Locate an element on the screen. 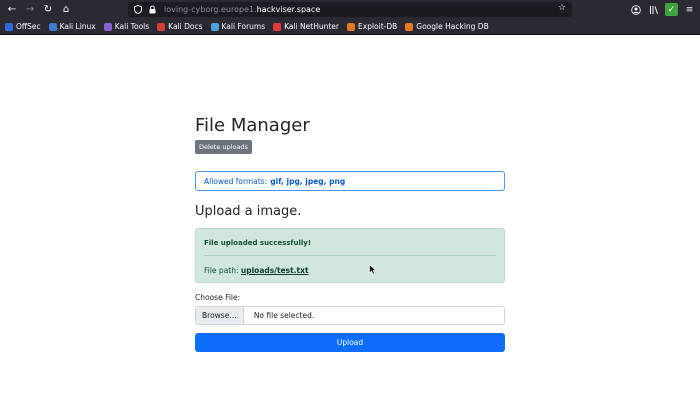 This screenshot has height=401, width=700. url-text: loving-cyborg.europe1.hackviser.space is located at coordinates (242, 9).